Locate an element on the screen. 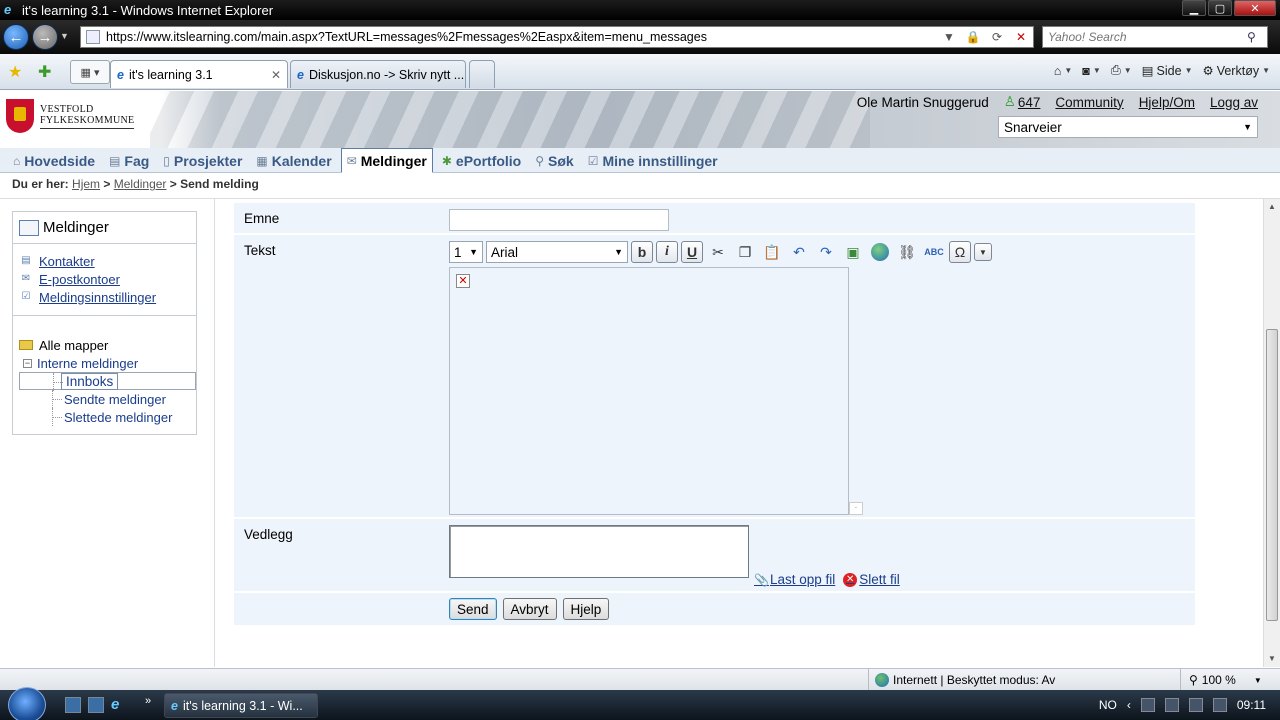 This screenshot has width=1280, height=720. resize-handle: · is located at coordinates (856, 508).